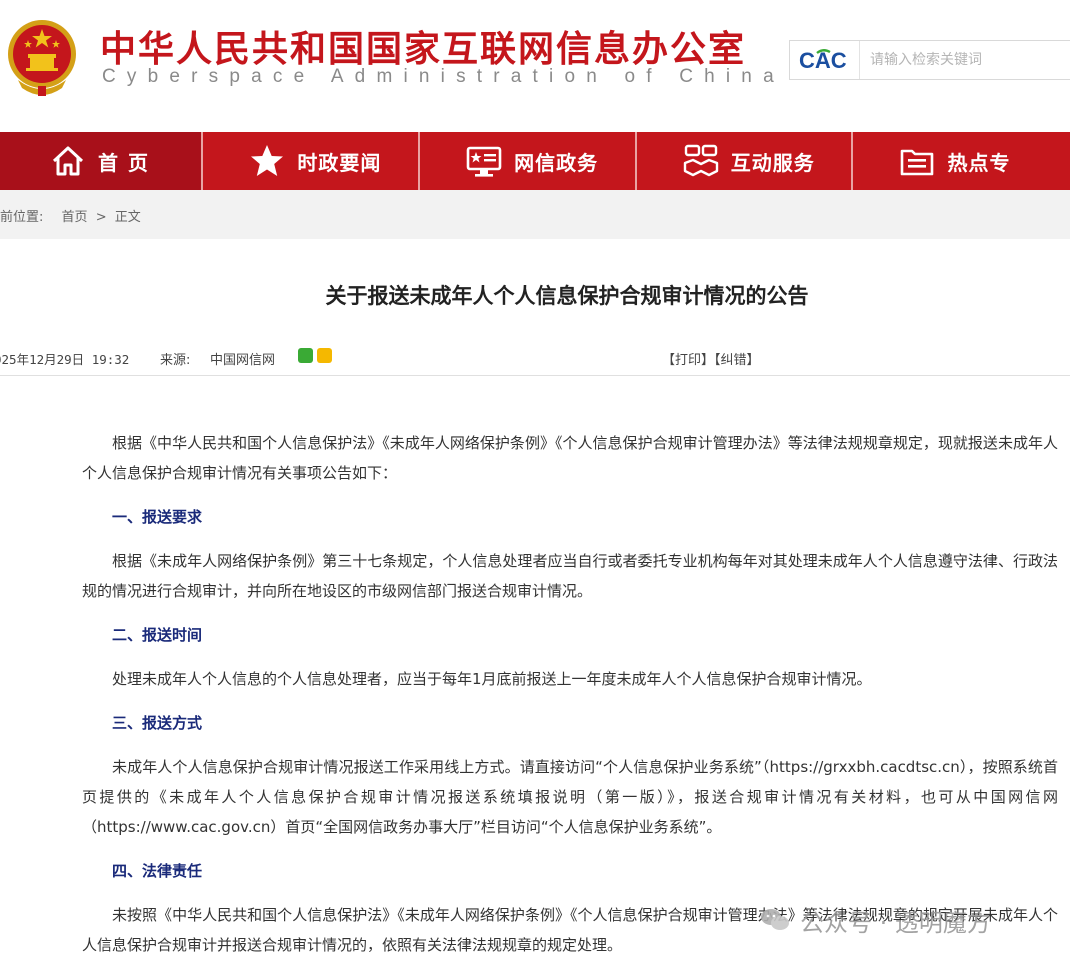  I want to click on handshake-icon, so click(700, 160).